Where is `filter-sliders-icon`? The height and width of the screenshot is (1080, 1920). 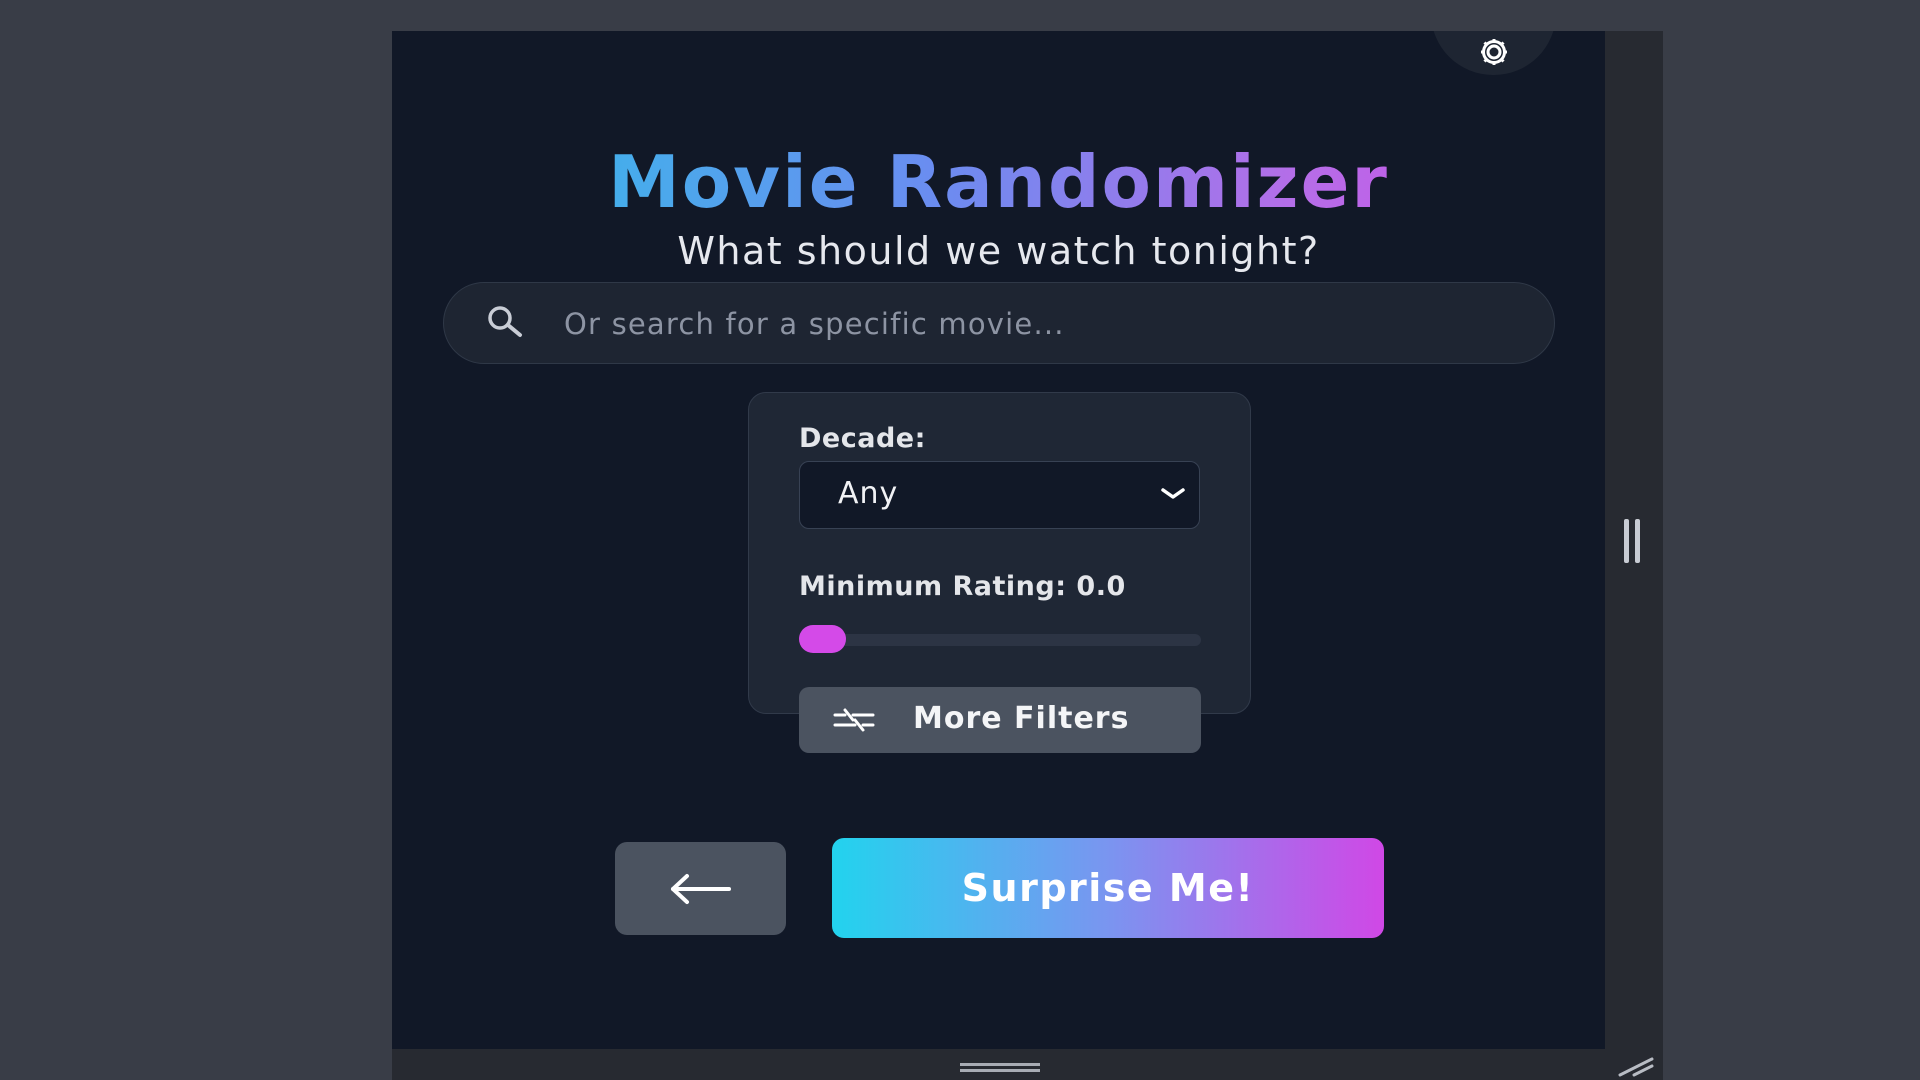 filter-sliders-icon is located at coordinates (854, 720).